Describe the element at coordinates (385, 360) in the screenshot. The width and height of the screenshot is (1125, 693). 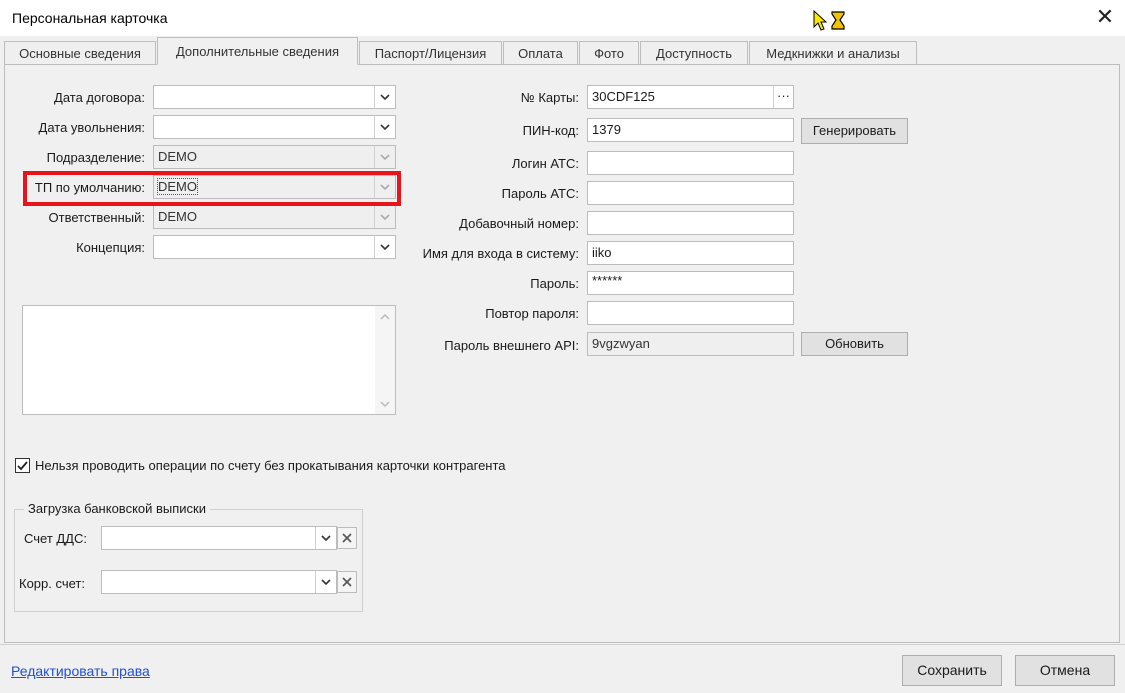
I see `scrollbar` at that location.